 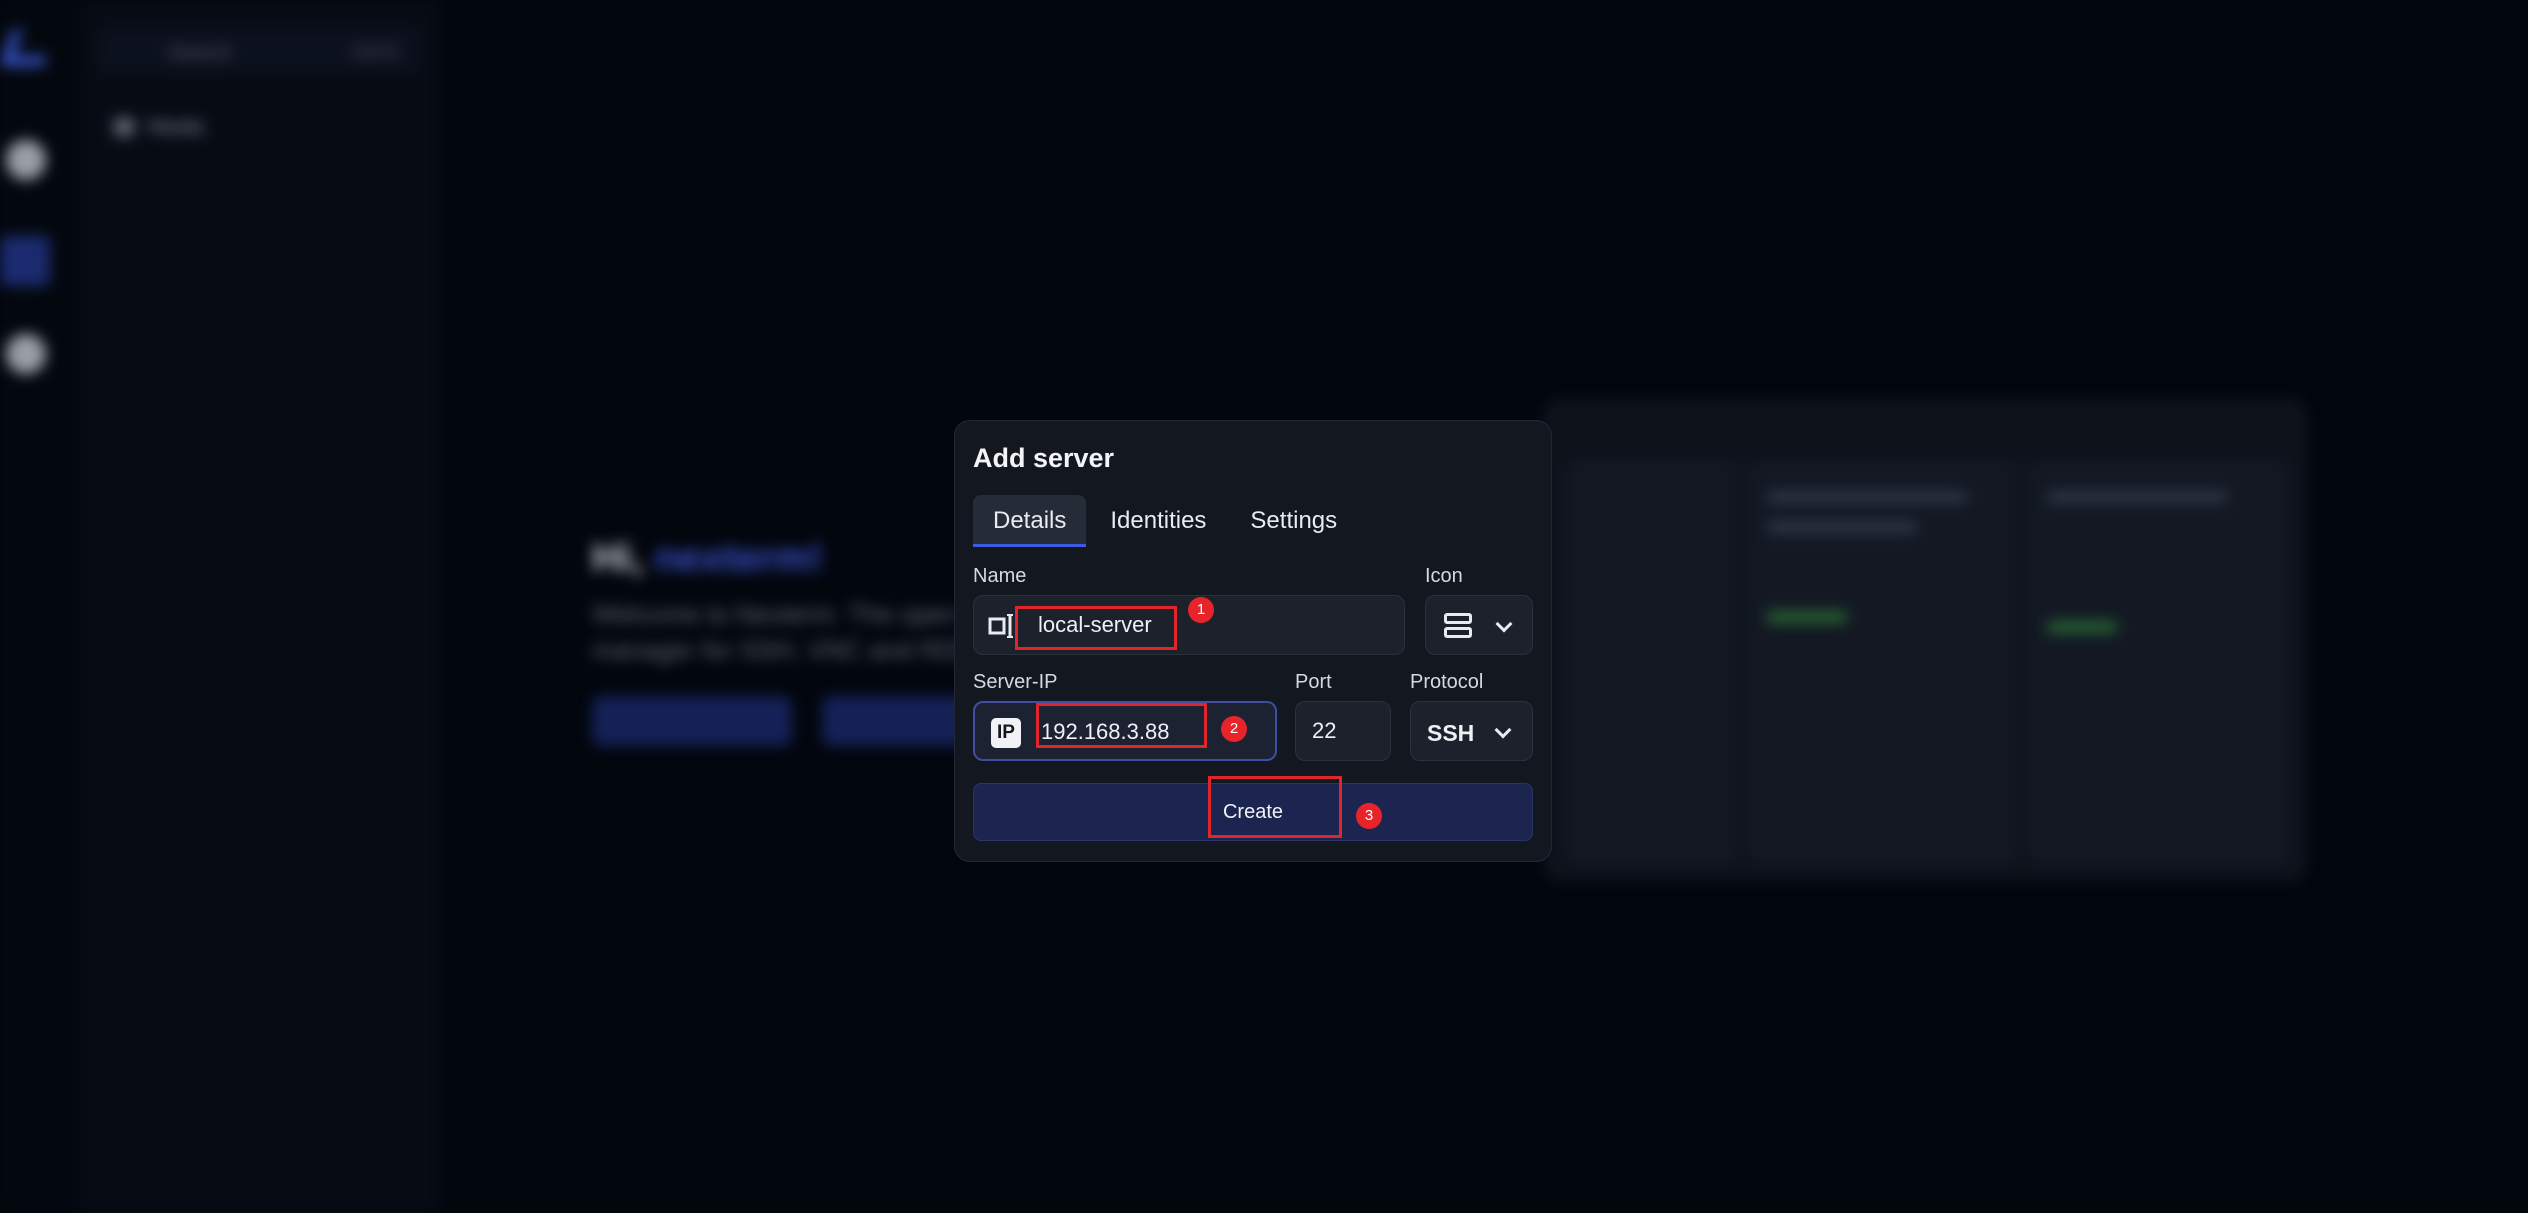 I want to click on server-name-icon, so click(x=1000, y=626).